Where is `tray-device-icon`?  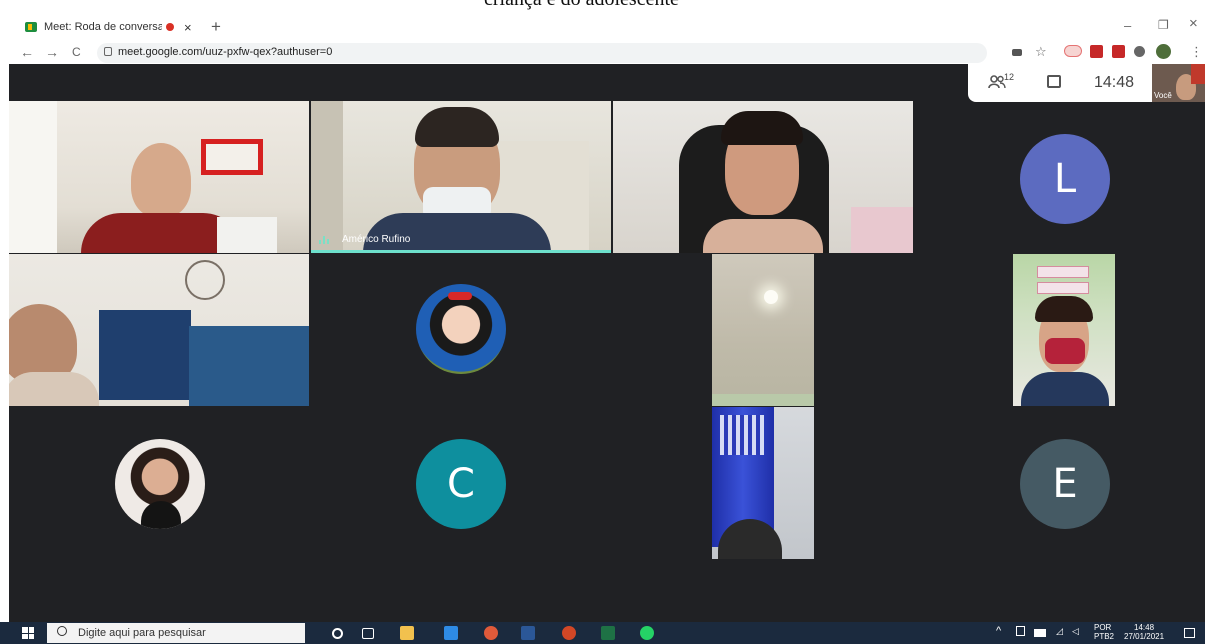 tray-device-icon is located at coordinates (1020, 631).